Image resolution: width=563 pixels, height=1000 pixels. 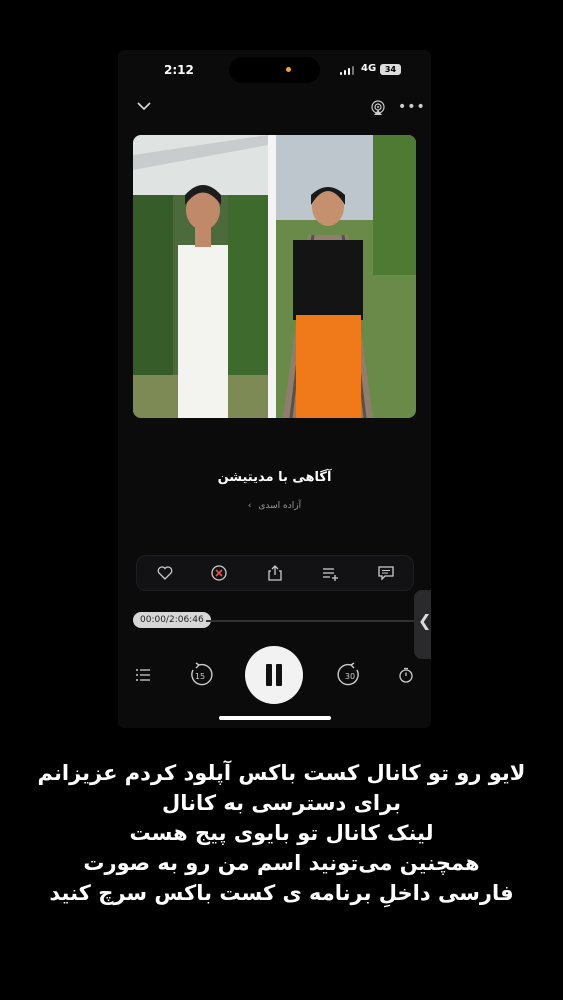 I want to click on skip-forward-label: 30, so click(x=350, y=676).